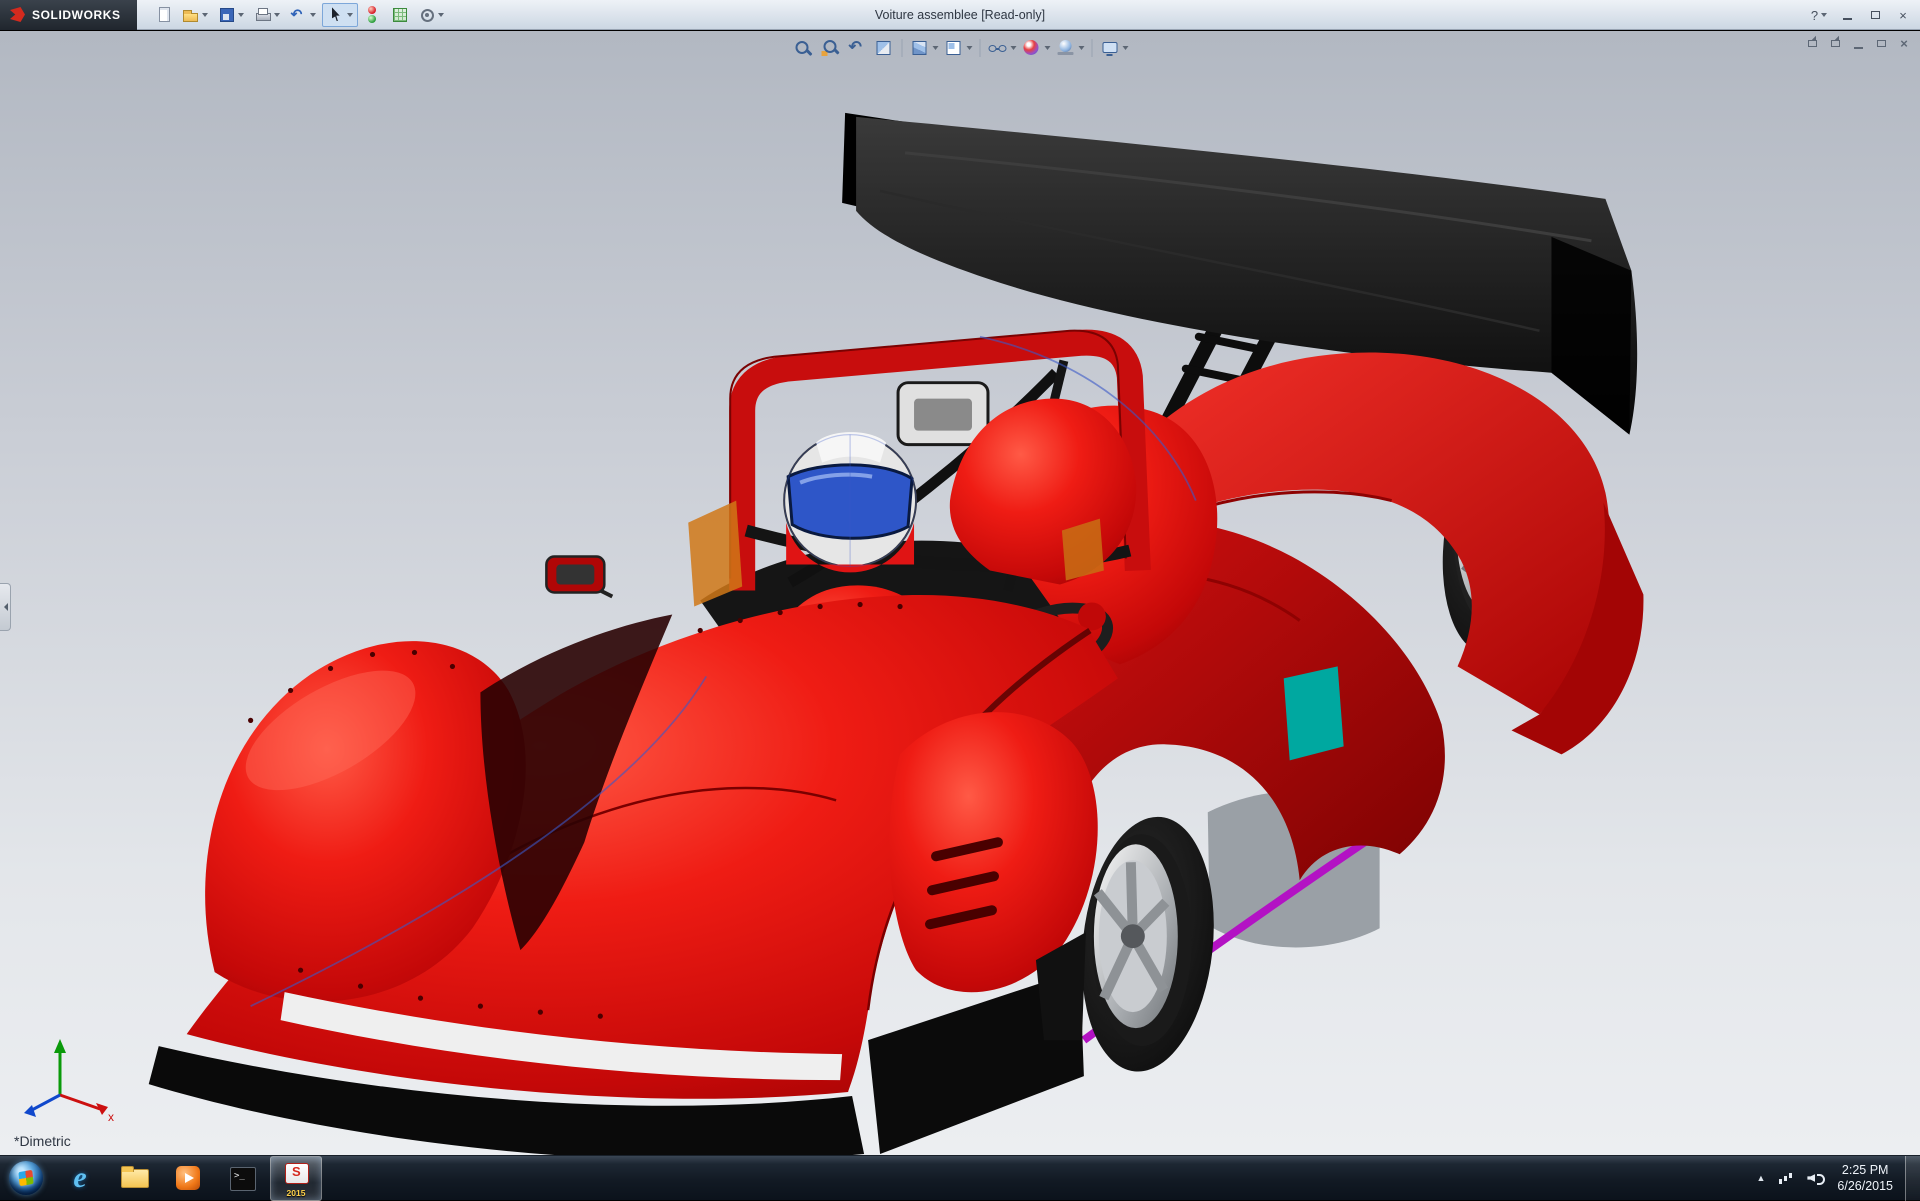  Describe the element at coordinates (579, 577) in the screenshot. I see `side-mirror` at that location.